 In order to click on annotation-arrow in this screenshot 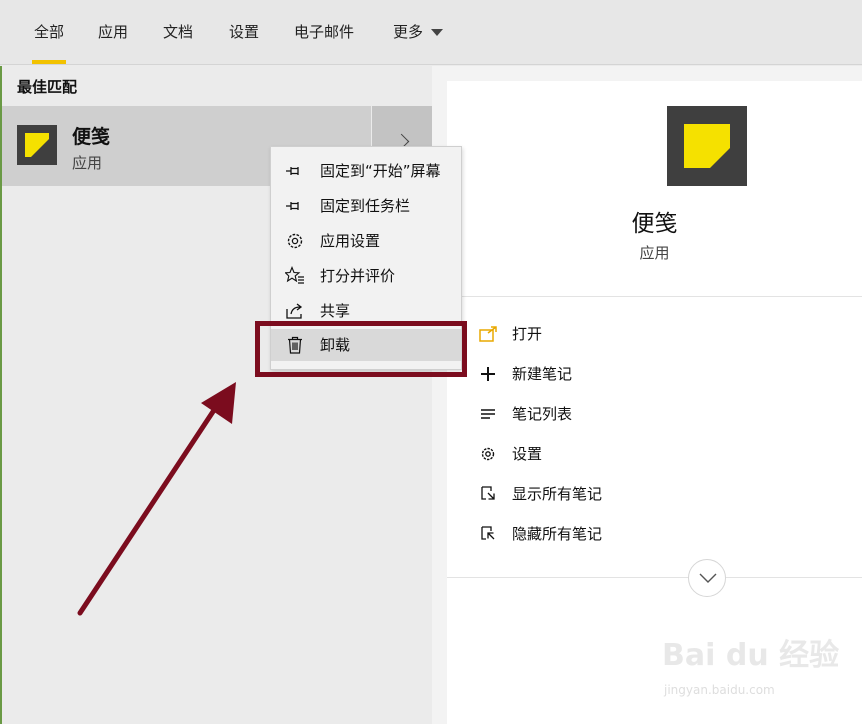, I will do `click(156, 499)`.